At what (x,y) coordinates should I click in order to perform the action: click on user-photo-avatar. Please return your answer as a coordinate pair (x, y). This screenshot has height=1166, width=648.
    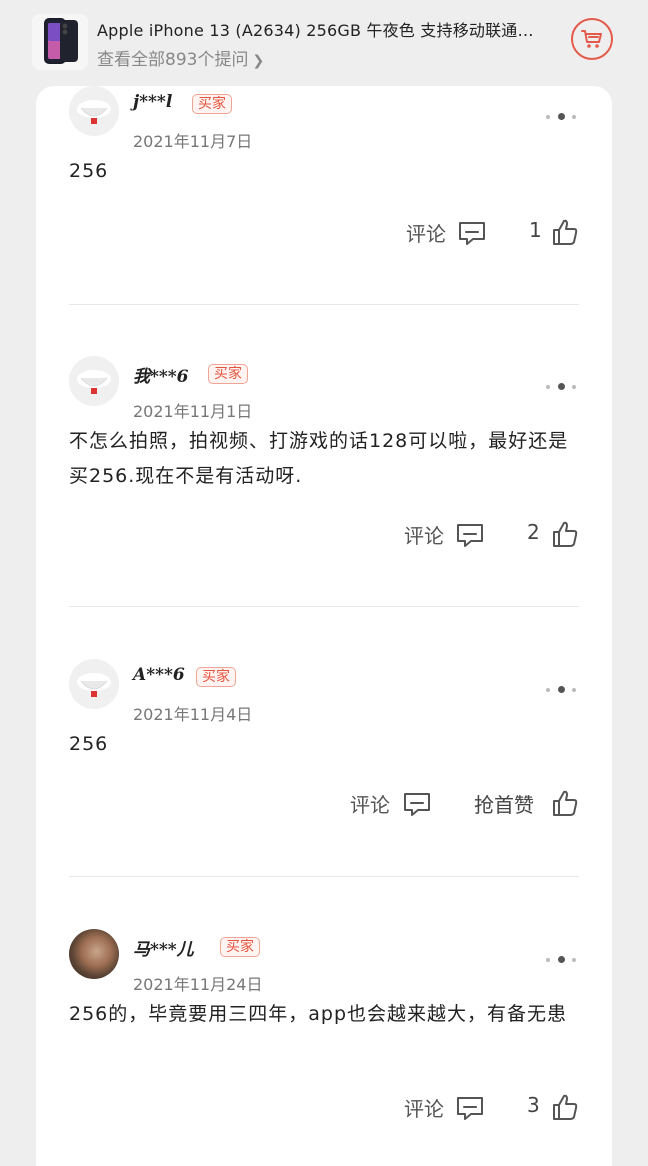
    Looking at the image, I should click on (94, 954).